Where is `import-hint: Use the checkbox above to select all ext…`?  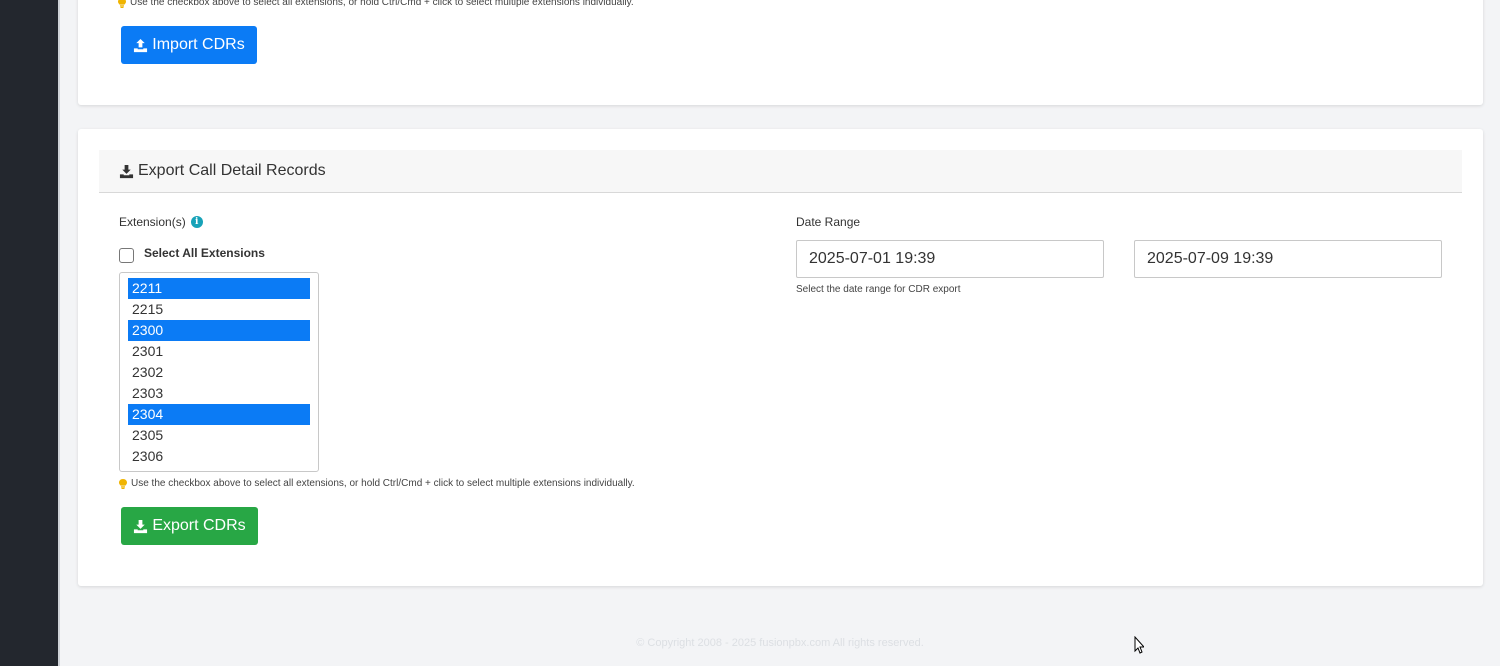 import-hint: Use the checkbox above to select all ext… is located at coordinates (376, 4).